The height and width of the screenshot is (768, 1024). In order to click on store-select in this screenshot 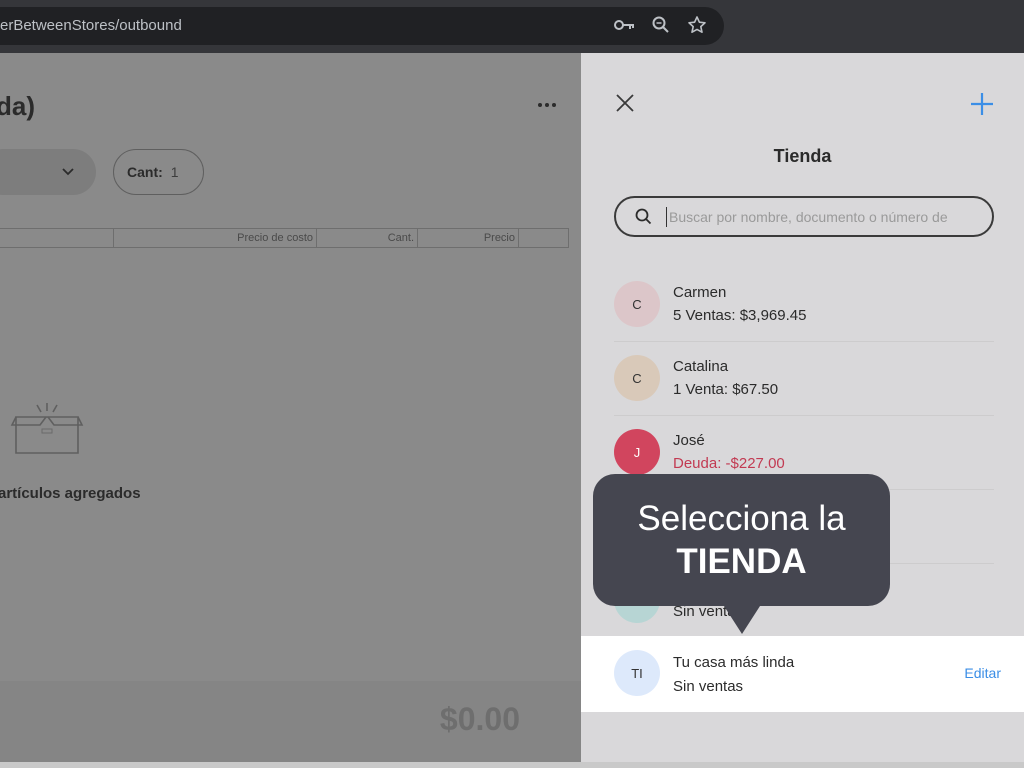, I will do `click(48, 172)`.